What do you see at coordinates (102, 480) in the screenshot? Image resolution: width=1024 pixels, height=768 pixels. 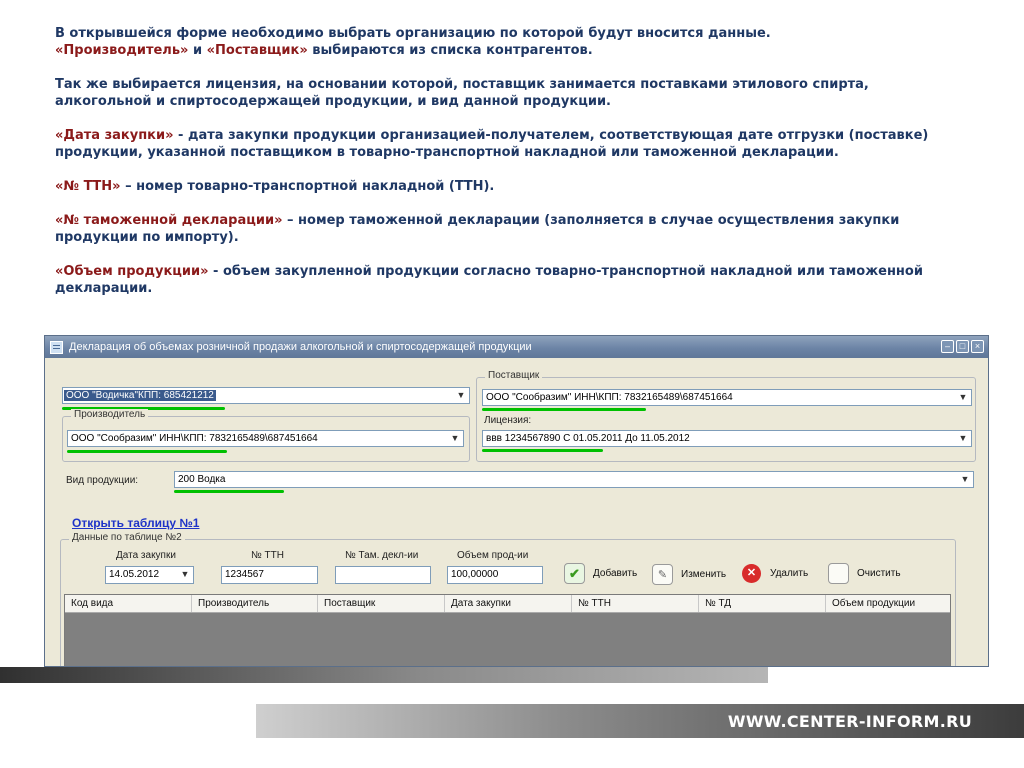 I see `product-type-label: Вид продукции:` at bounding box center [102, 480].